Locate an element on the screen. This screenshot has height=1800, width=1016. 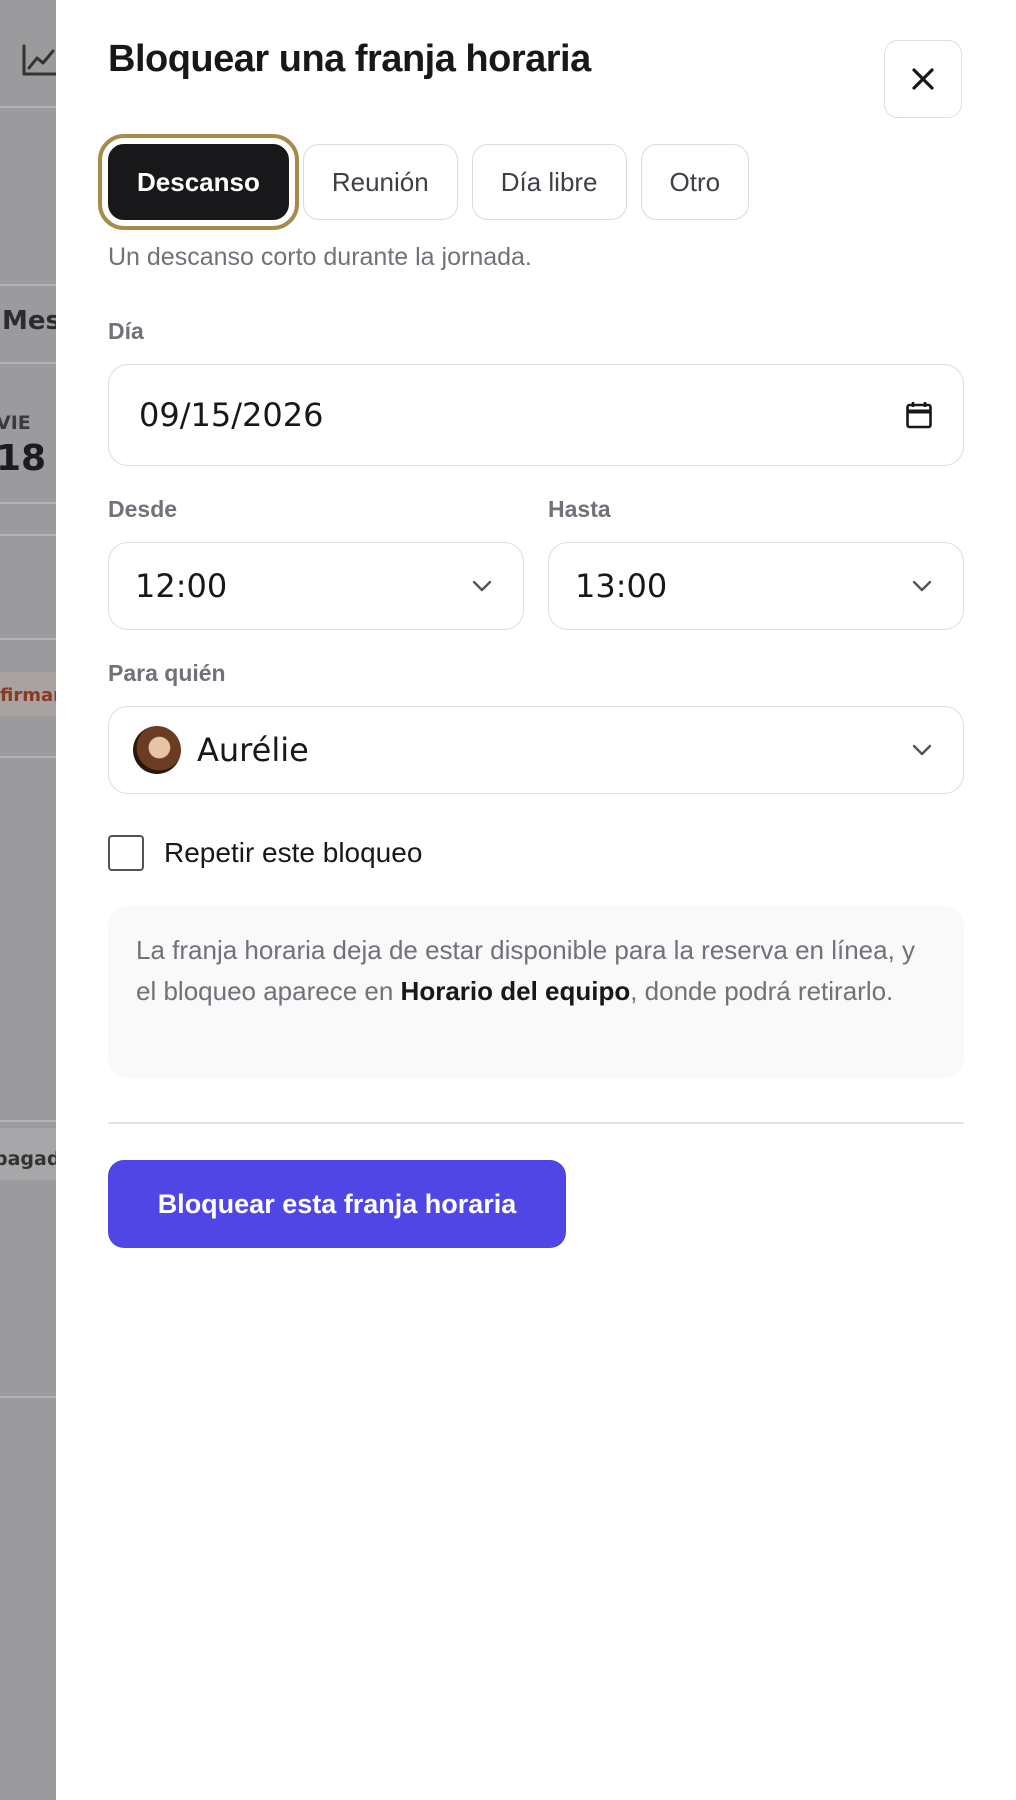
repeat-block-label: Repetir este bloqueo is located at coordinates (293, 852).